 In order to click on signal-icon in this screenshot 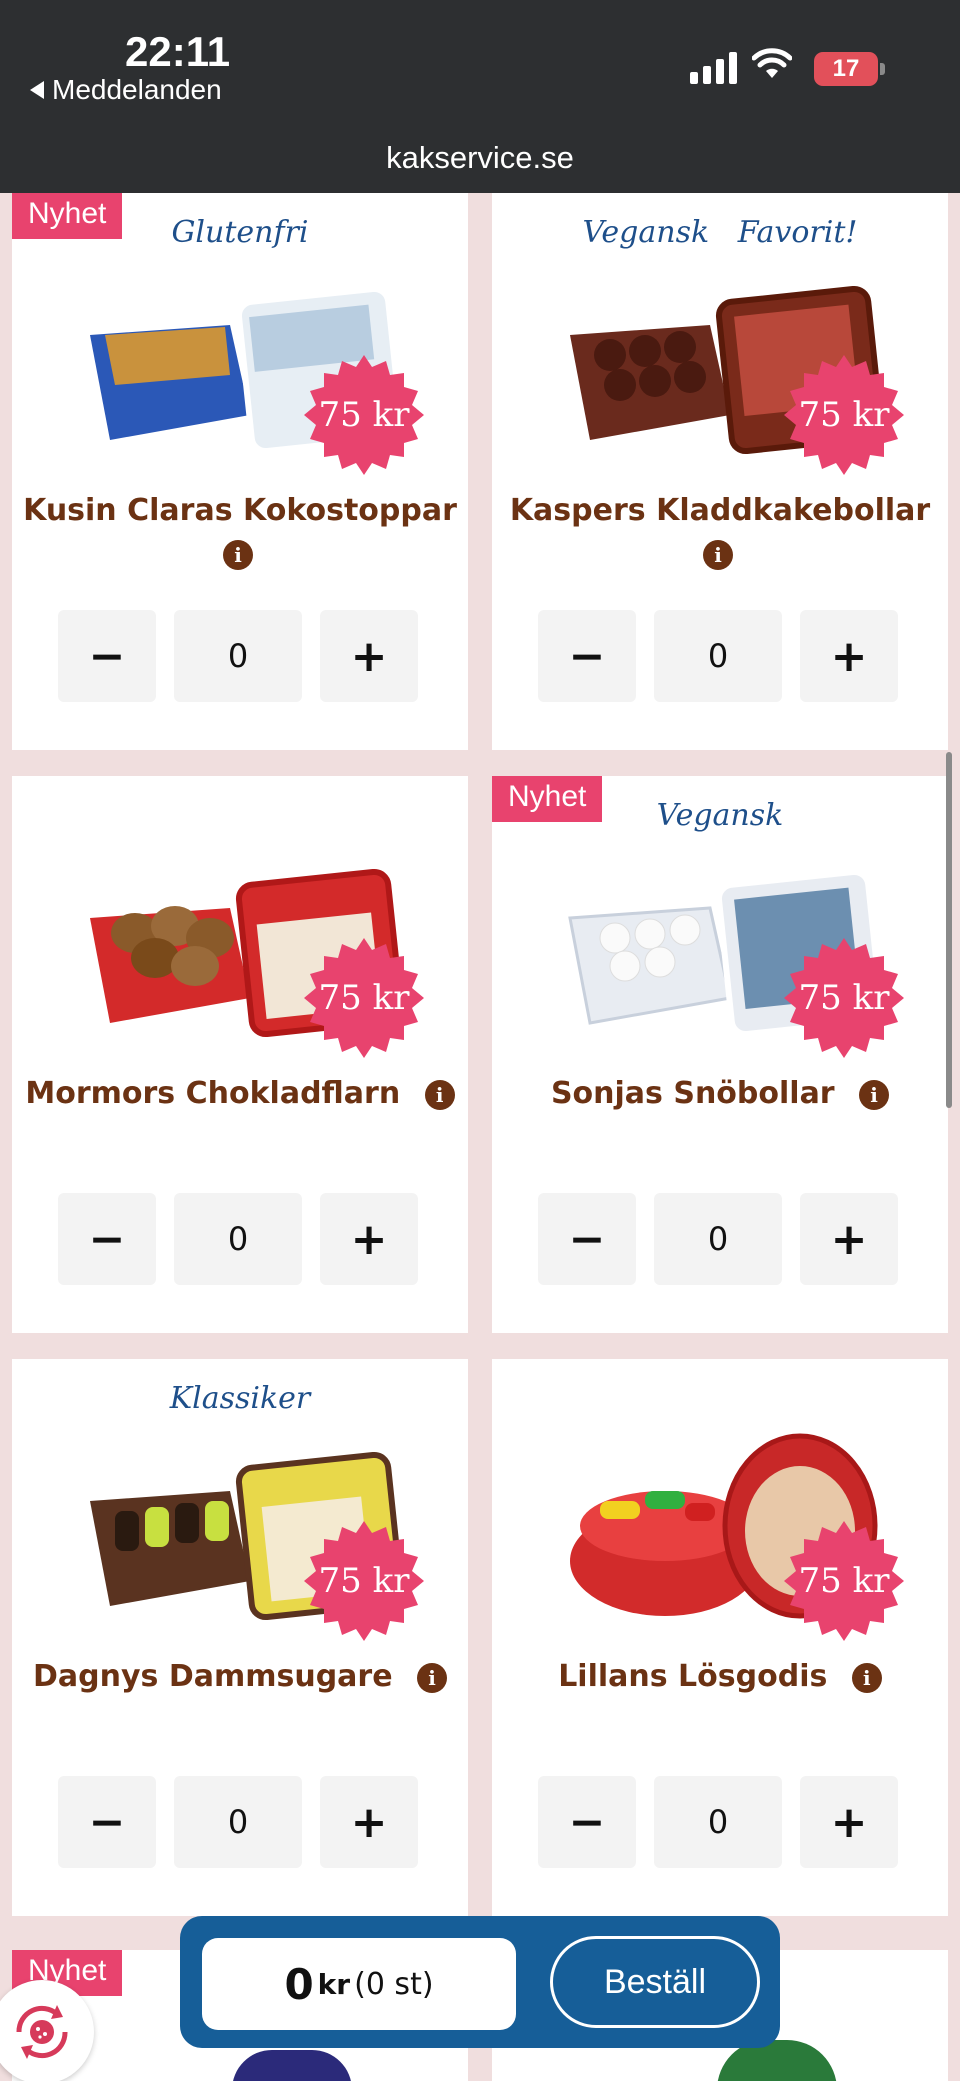, I will do `click(713, 68)`.